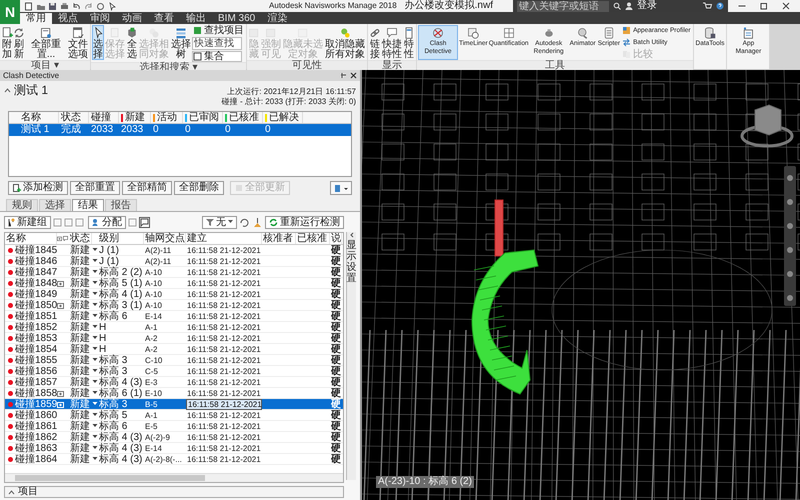 The height and width of the screenshot is (500, 800). I want to click on result-row: 碰撞1846 新建 J (1) A(2)-11 16:11:58 21-12-2021 硬, so click(174, 261).